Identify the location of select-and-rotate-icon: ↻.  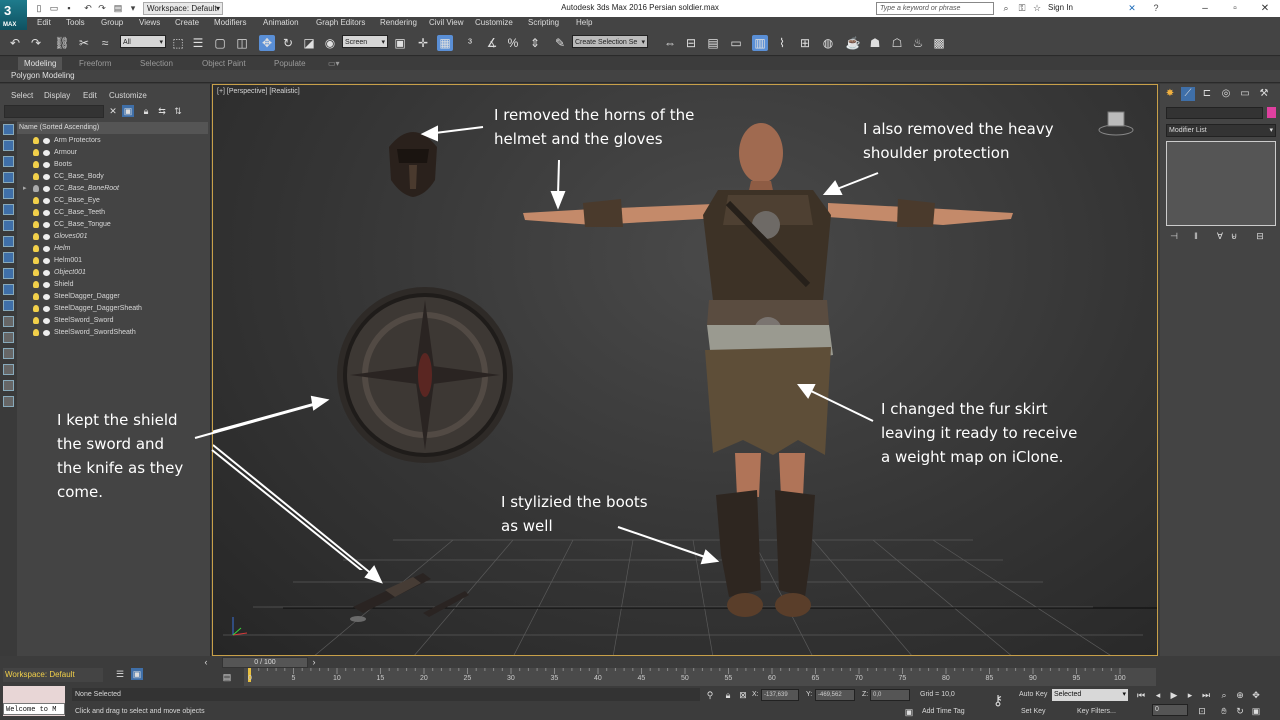
(288, 43).